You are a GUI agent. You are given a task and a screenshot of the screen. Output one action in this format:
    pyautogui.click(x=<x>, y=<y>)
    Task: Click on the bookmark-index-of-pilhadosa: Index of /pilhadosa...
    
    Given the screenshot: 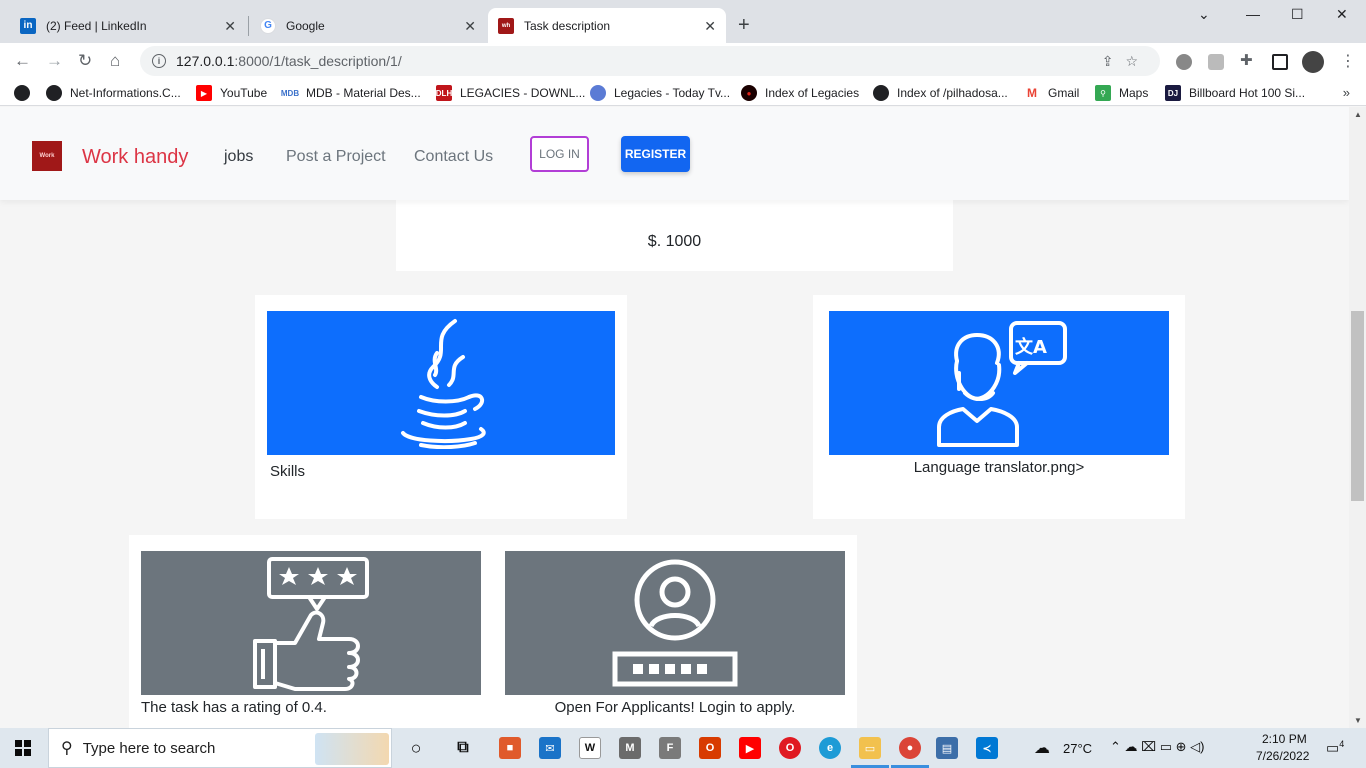 What is the action you would take?
    pyautogui.click(x=940, y=93)
    